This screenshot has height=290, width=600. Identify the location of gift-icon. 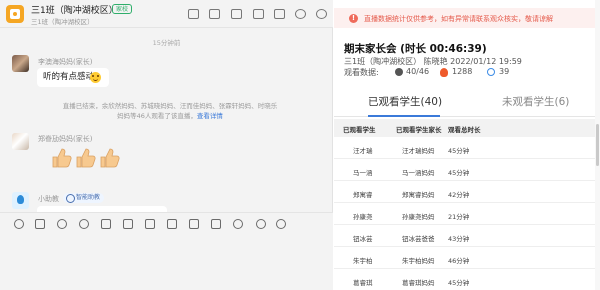
(238, 224).